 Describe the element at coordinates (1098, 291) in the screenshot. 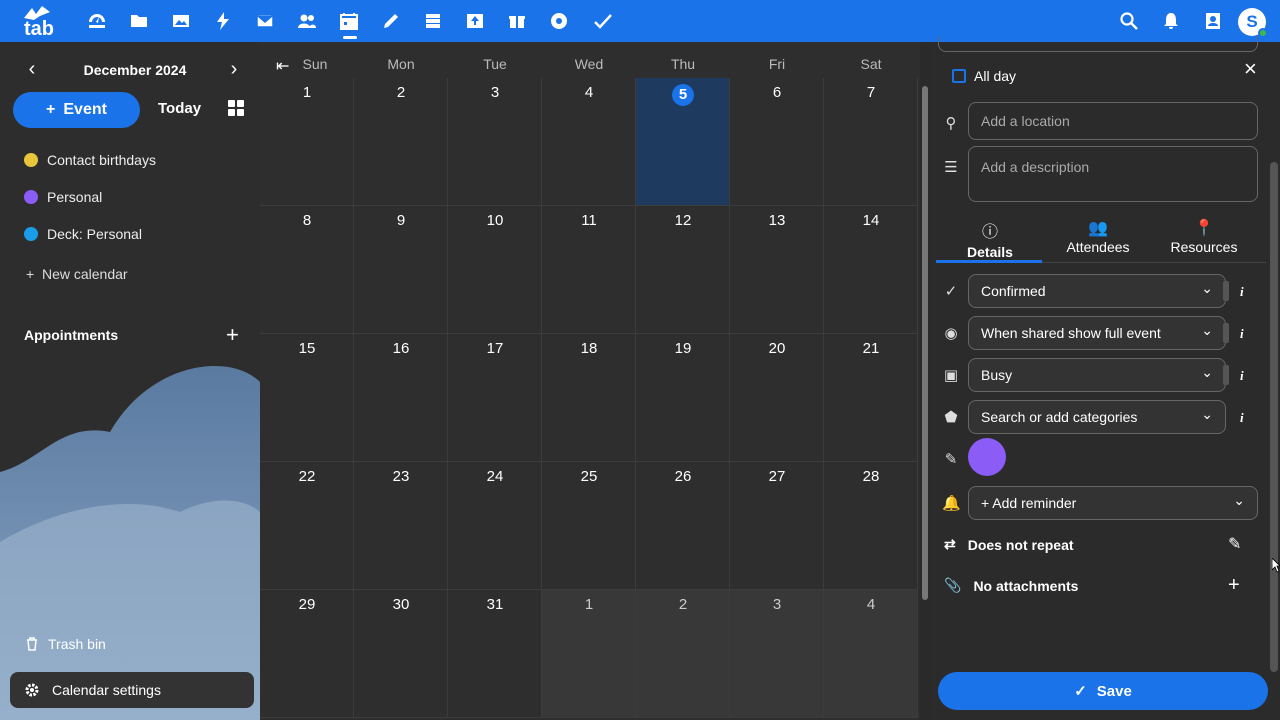

I see `status-select: Confirmed ⌄` at that location.